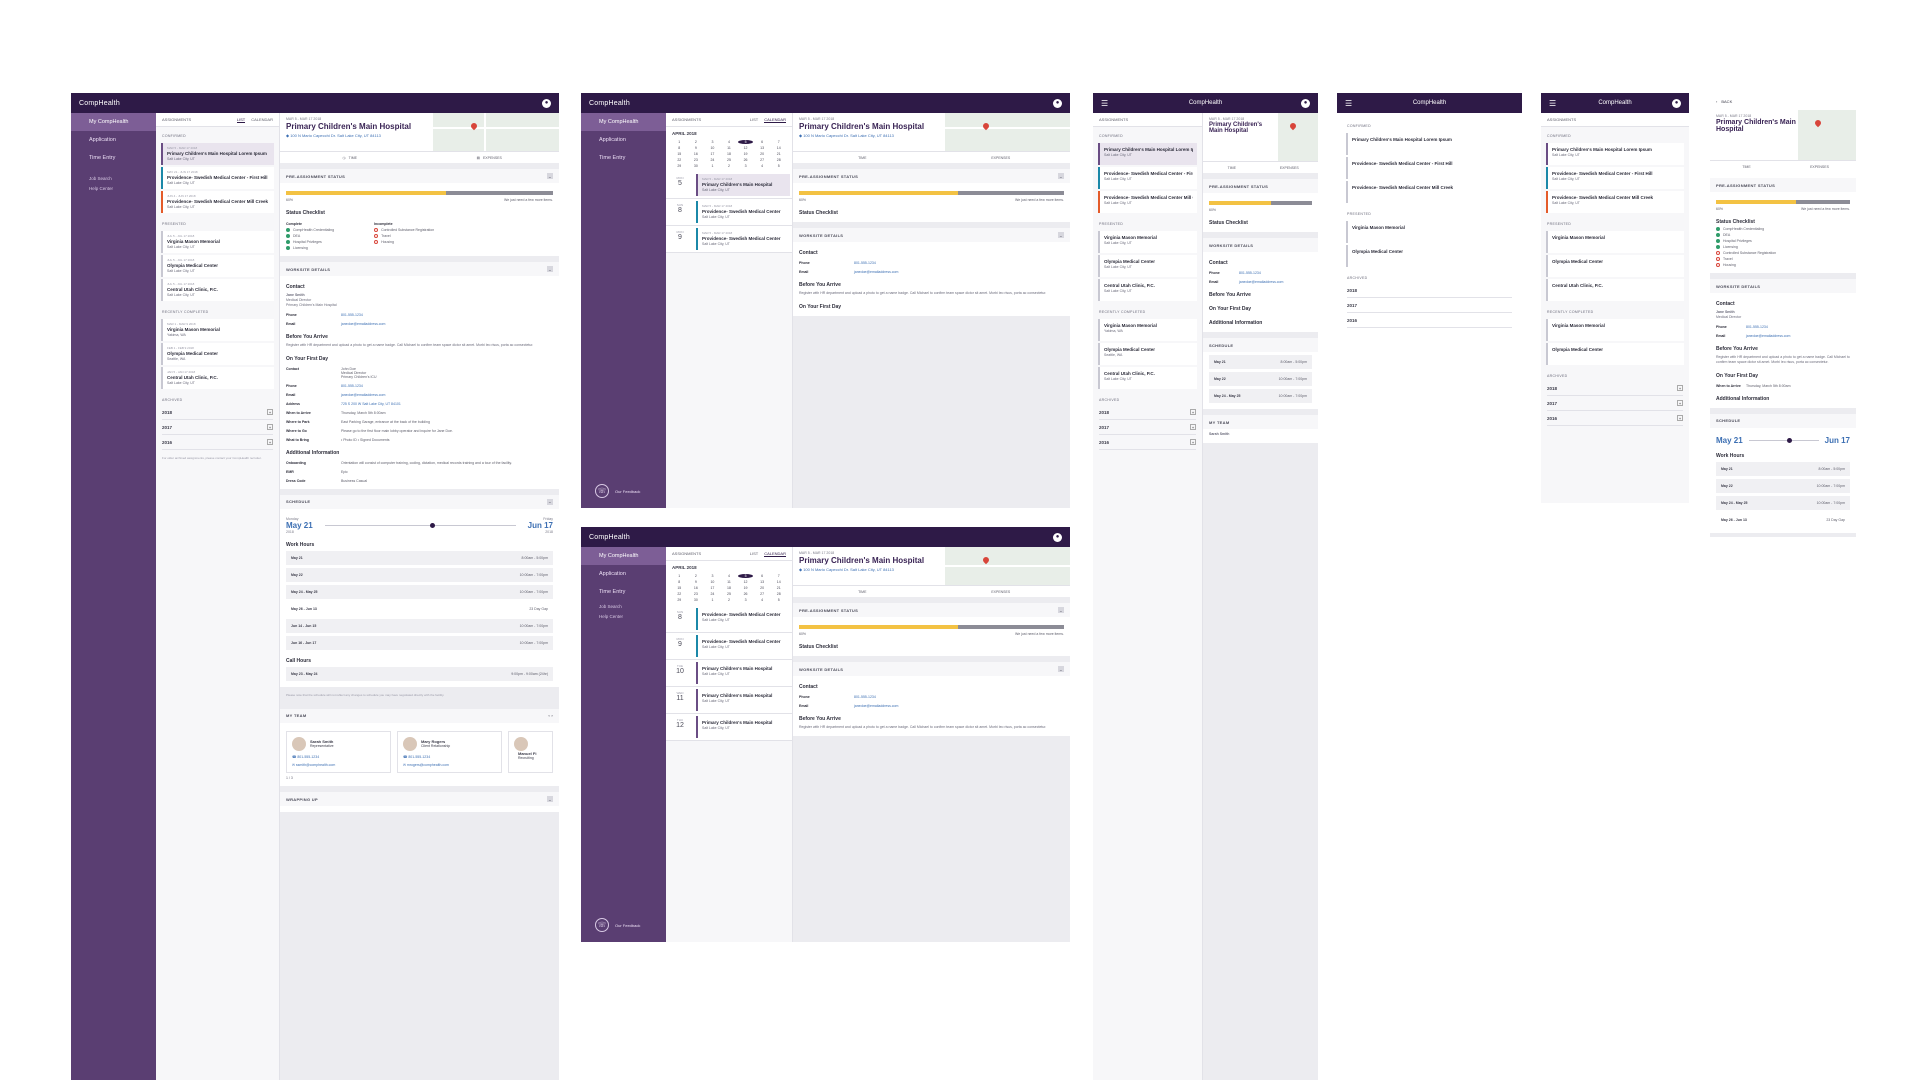 This screenshot has height=1080, width=1920. Describe the element at coordinates (679, 600) in the screenshot. I see `calendar-day: 29` at that location.